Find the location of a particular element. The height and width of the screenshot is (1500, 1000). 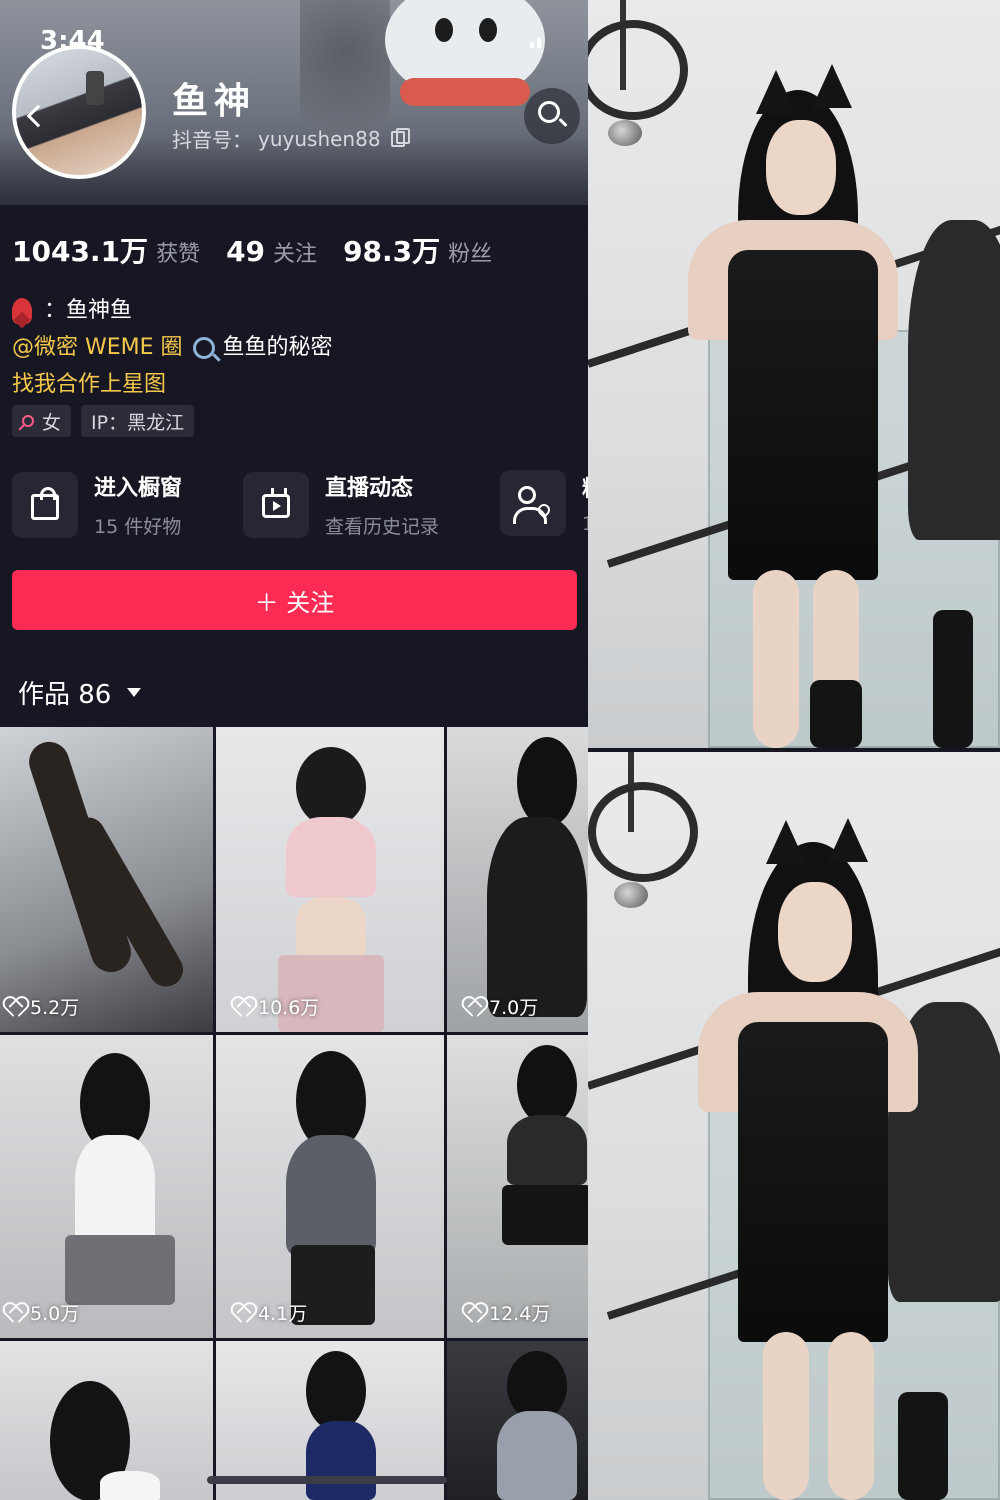

profile-shortcuts: 进入橱窗 15 件好物 直播动态 查看历史记录 粉 1 is located at coordinates (300, 504).